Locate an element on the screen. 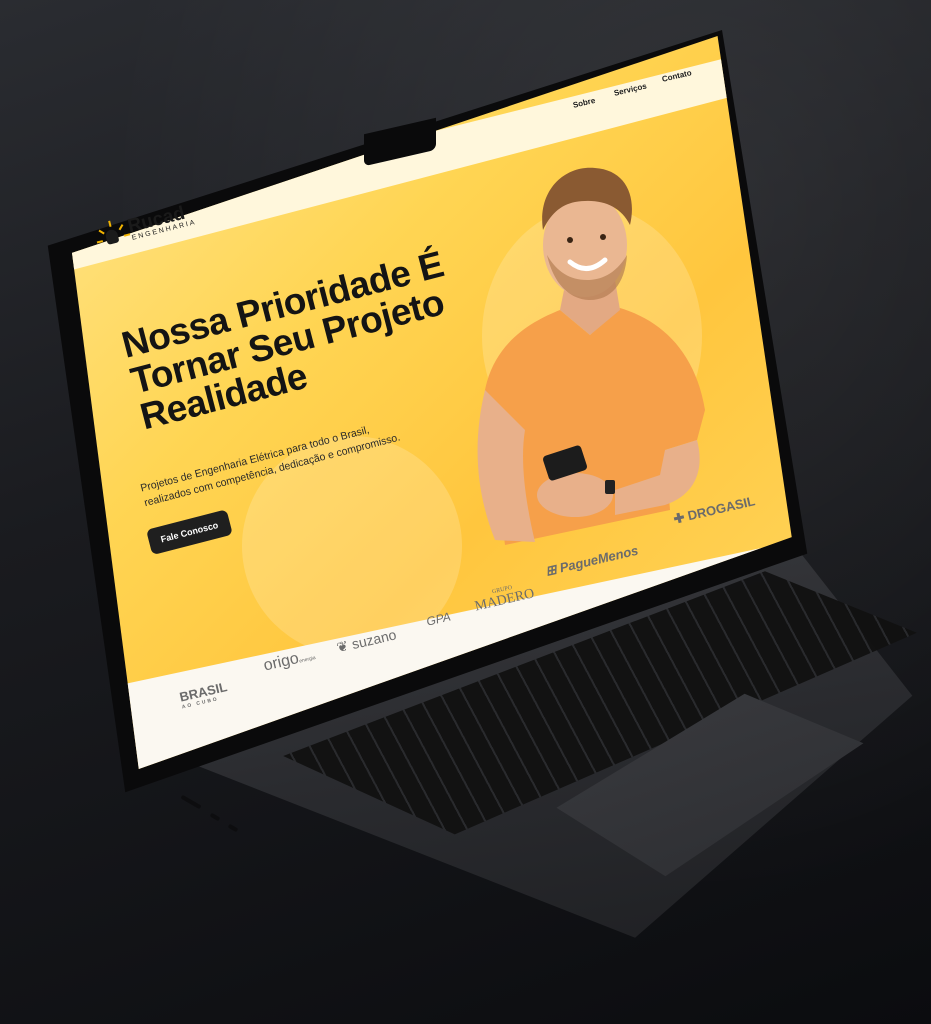 This screenshot has height=1024, width=931. hero-person-photo is located at coordinates (591, 356).